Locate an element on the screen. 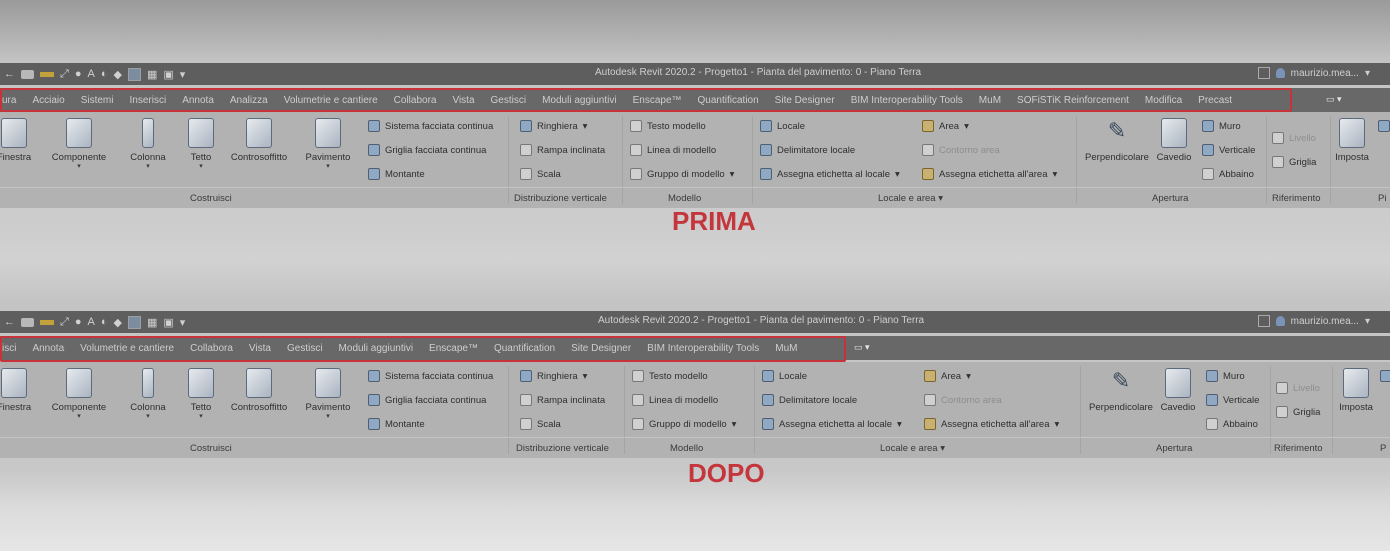 This screenshot has width=1390, height=551. pavimento-button: Pavimento ▾ is located at coordinates (328, 144).